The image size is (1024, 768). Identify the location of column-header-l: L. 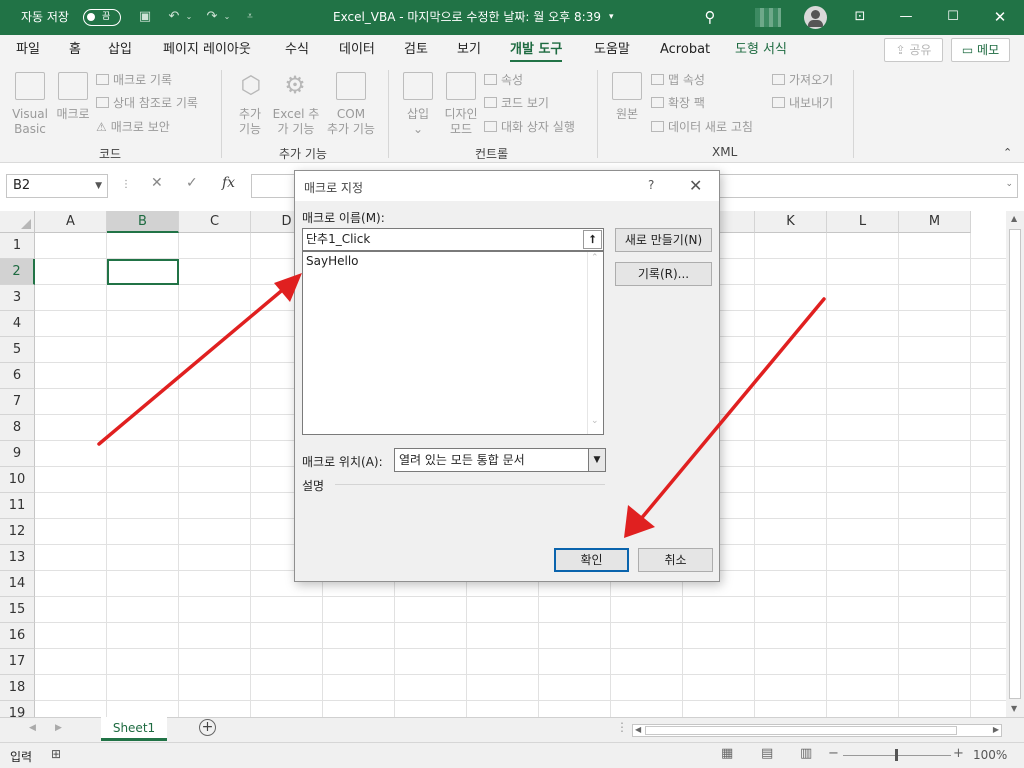
(863, 222).